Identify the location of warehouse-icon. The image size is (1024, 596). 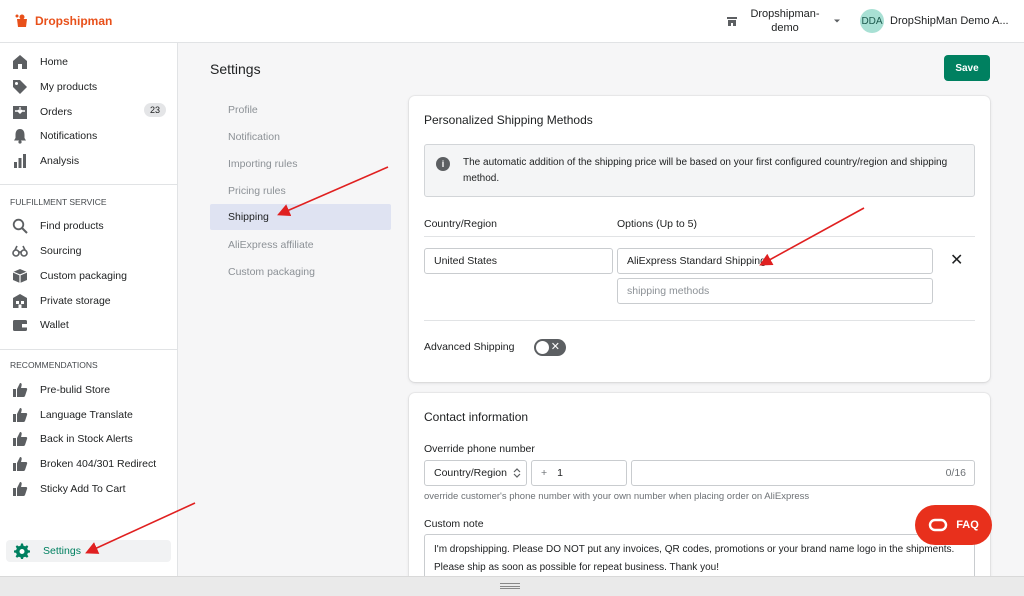
(20, 301).